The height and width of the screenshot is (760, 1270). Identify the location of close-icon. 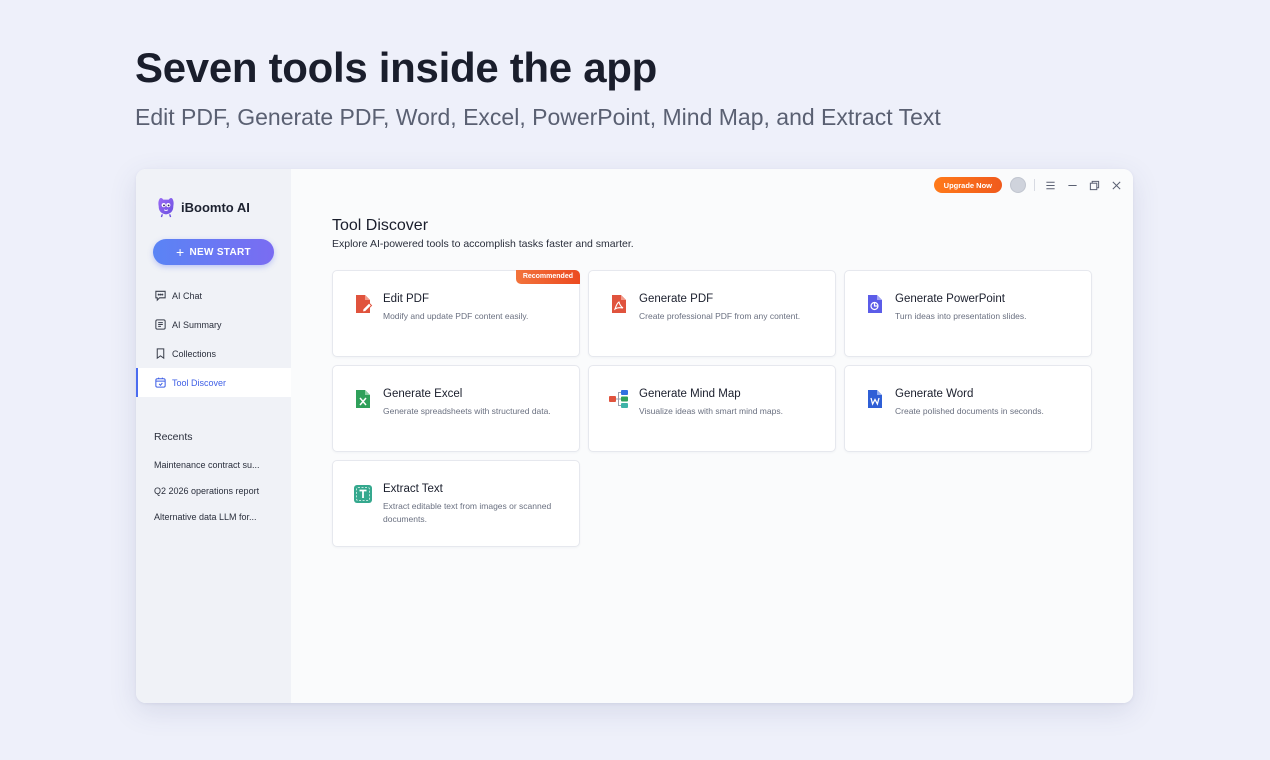
(1116, 185).